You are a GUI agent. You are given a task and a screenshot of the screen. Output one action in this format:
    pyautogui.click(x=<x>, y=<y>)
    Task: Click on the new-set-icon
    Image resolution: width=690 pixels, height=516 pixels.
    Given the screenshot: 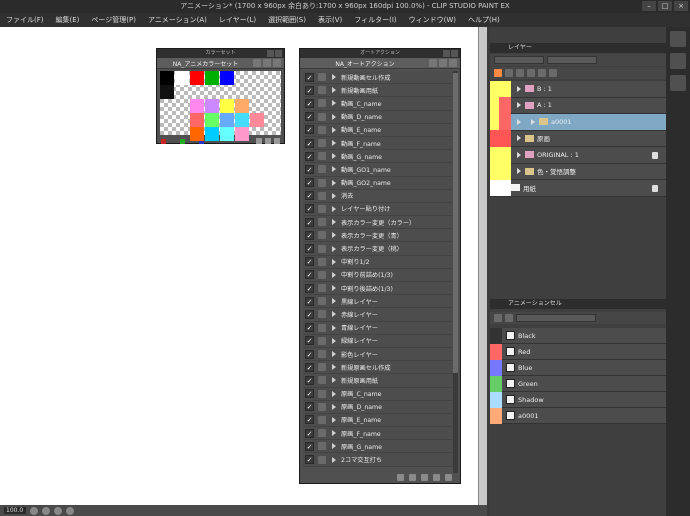 What is the action you would take?
    pyautogui.click(x=443, y=63)
    